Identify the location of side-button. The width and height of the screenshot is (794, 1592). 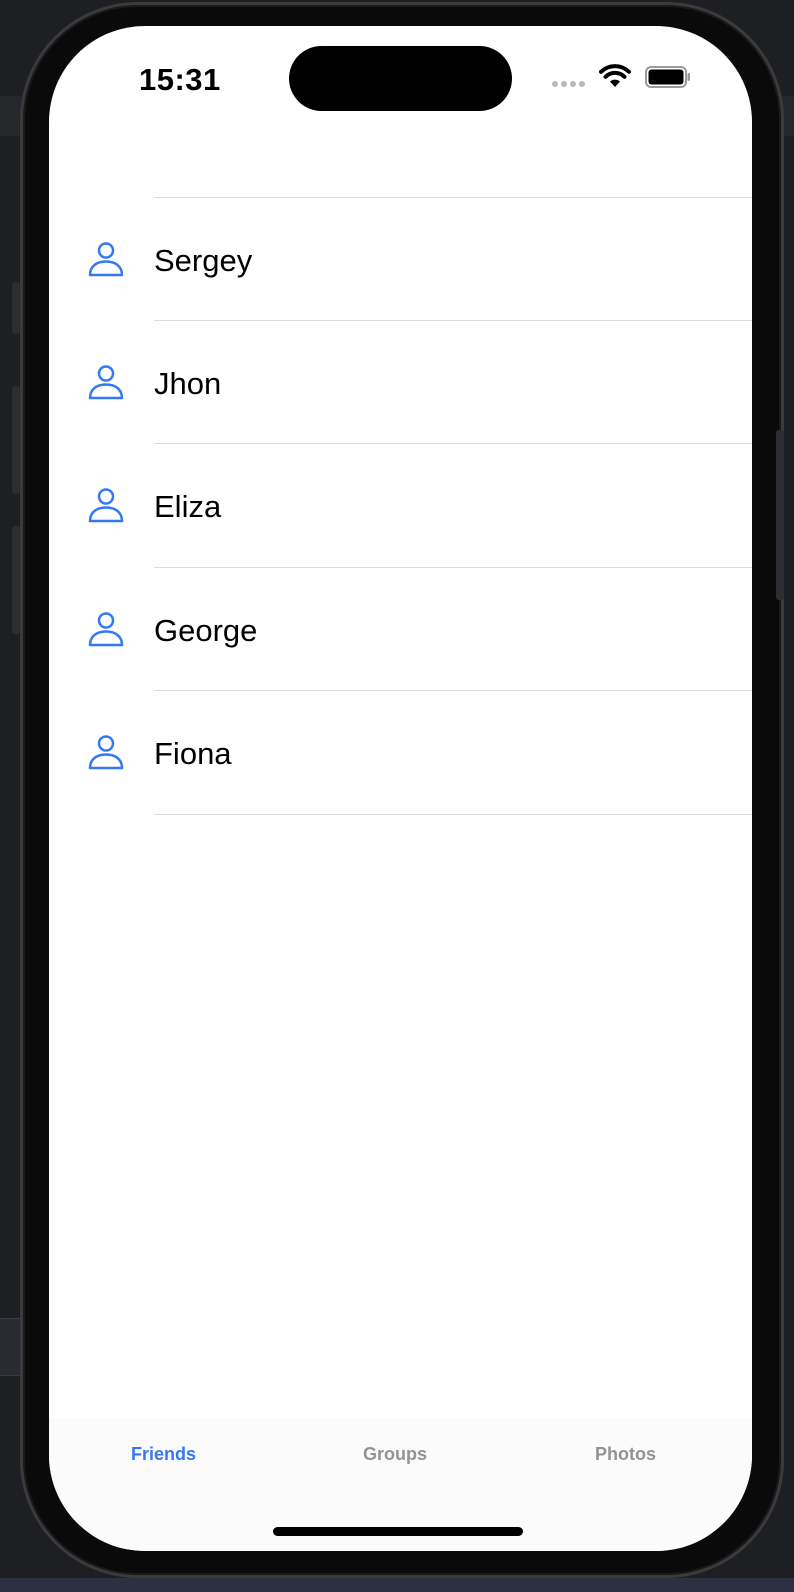
(16, 308).